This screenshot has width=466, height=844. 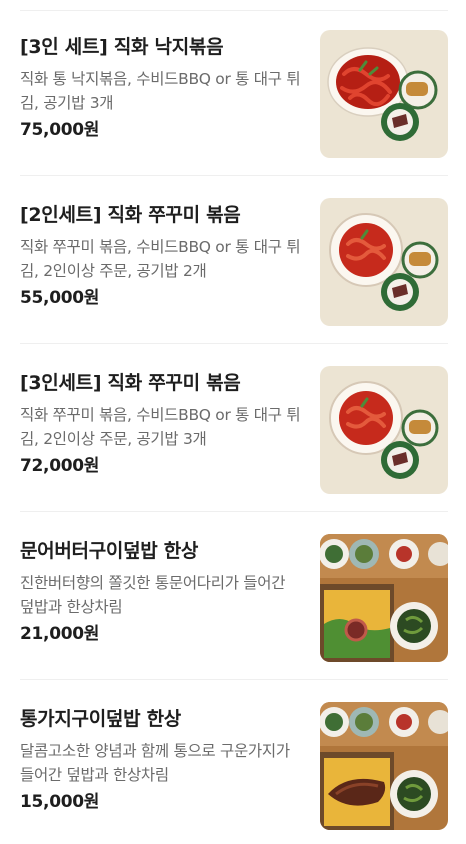 I want to click on menu-item-name: [3인세트] 직화 쭈꾸미 볶음, so click(x=130, y=383).